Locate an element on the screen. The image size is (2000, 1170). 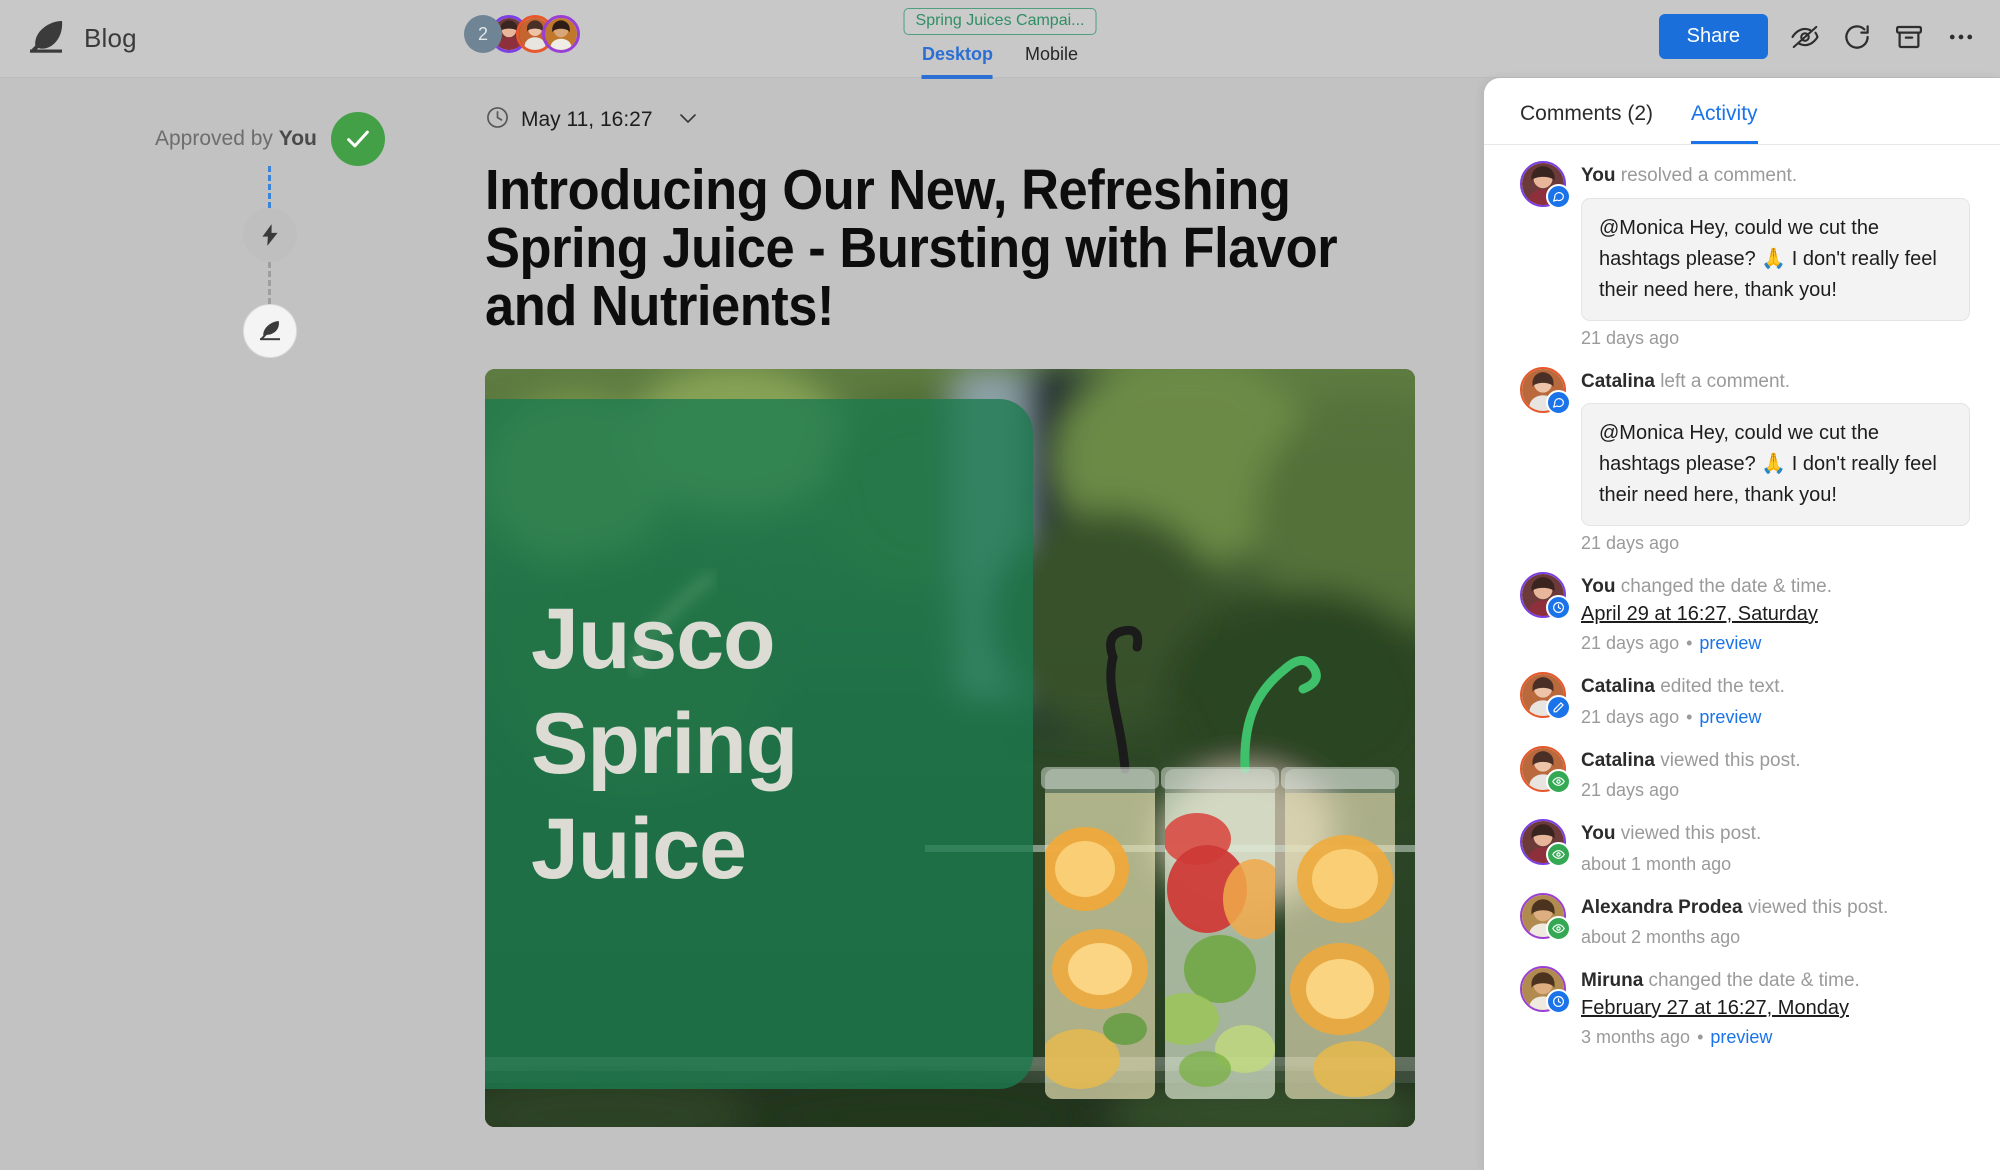
lightning-bolt-icon is located at coordinates (270, 235).